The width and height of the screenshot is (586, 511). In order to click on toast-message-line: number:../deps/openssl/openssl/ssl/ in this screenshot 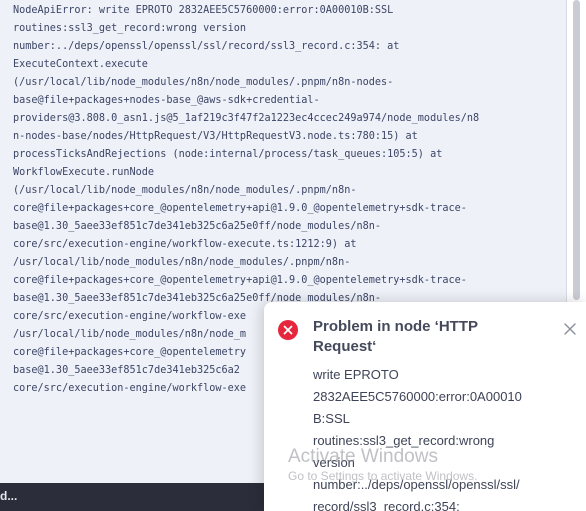, I will do `click(416, 484)`.